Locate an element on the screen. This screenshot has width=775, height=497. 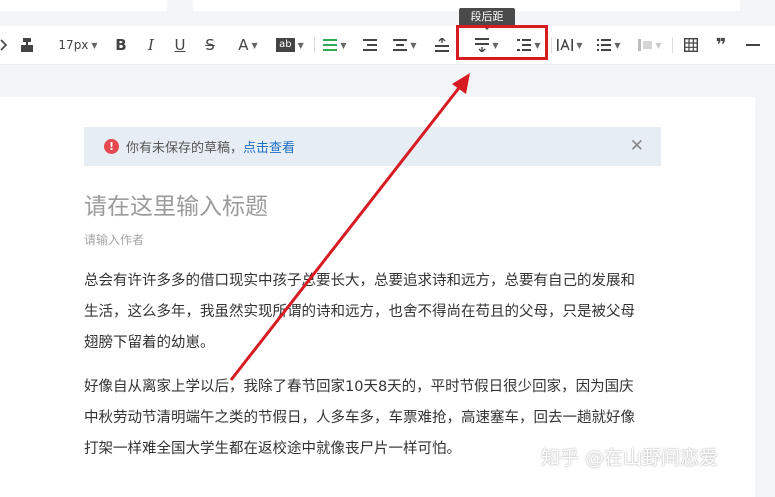
paragraph-line: 中秋劳动节清明端午之类的节假日，人多车多，车票难抢，高速塞车，回去一趟就好像 is located at coordinates (359, 418).